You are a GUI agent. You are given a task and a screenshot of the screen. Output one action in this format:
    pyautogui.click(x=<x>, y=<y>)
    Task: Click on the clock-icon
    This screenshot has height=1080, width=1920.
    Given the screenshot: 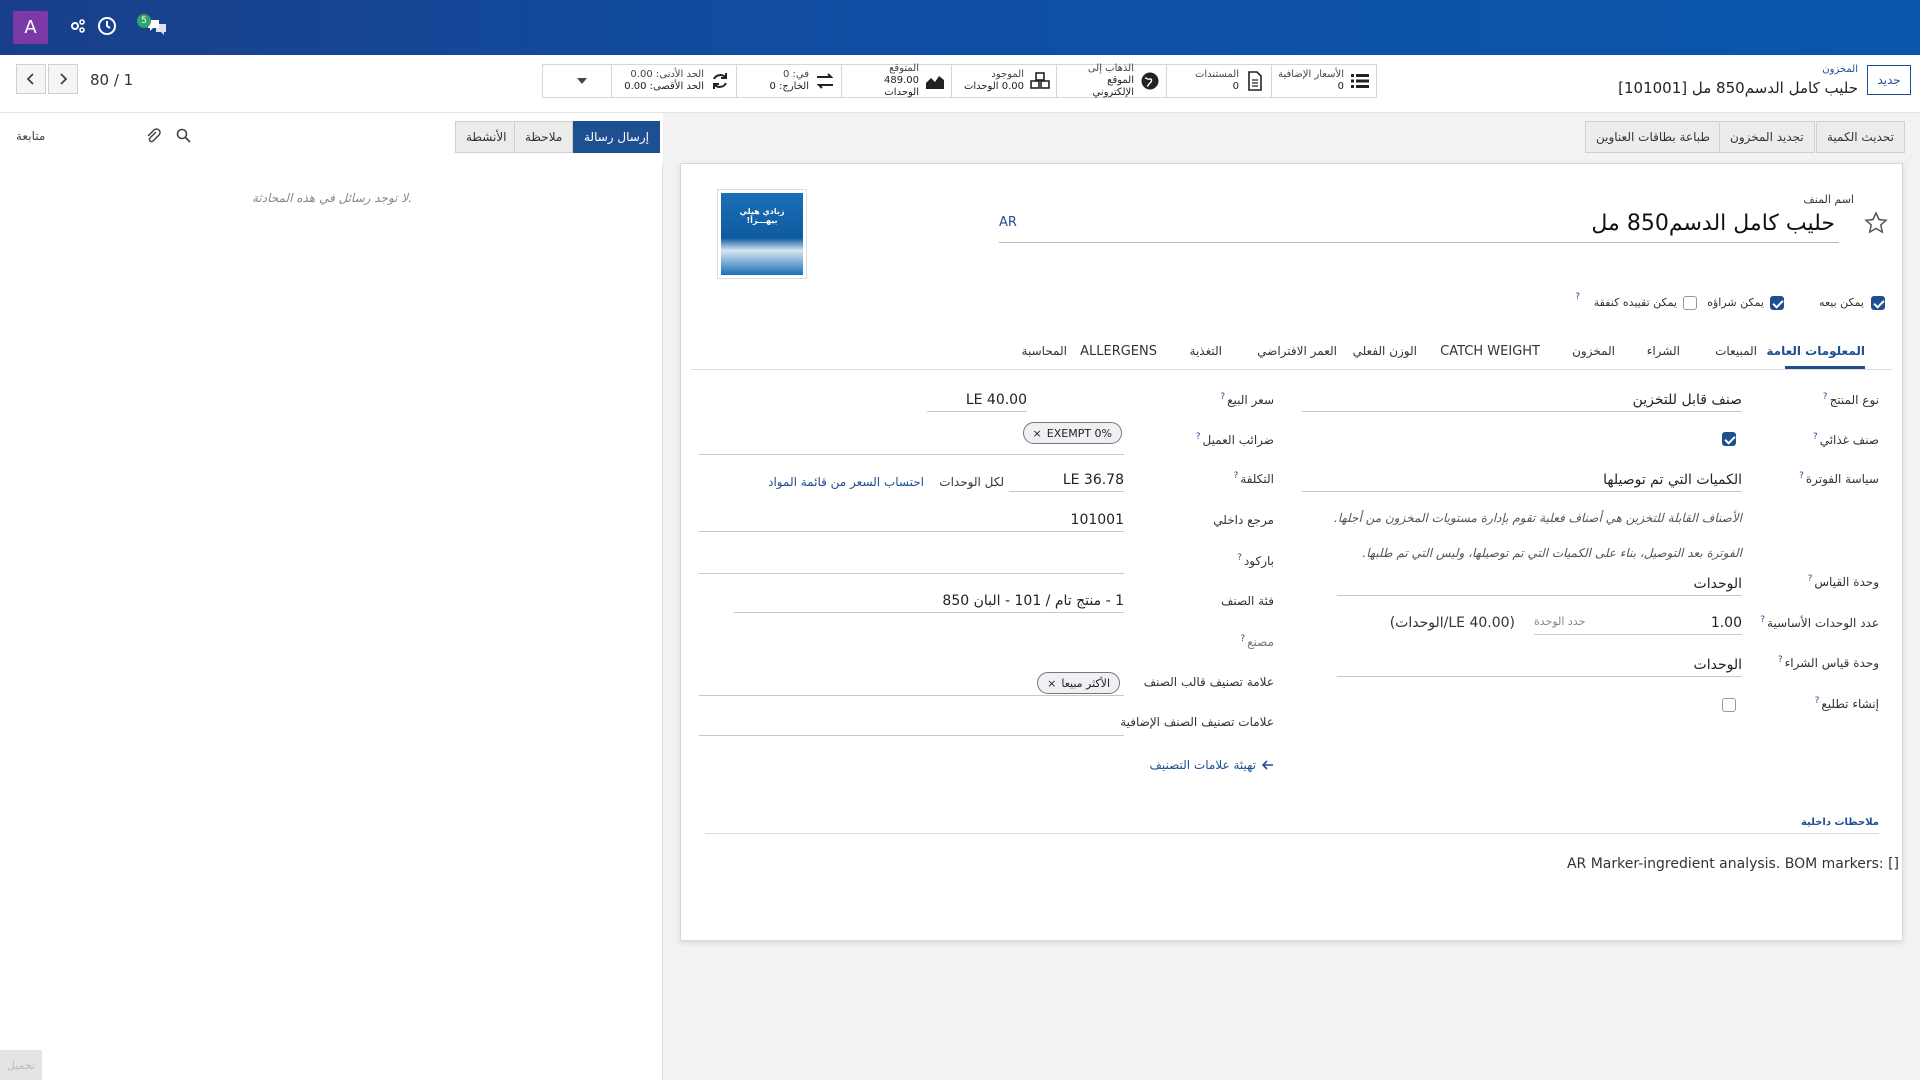 What is the action you would take?
    pyautogui.click(x=107, y=26)
    